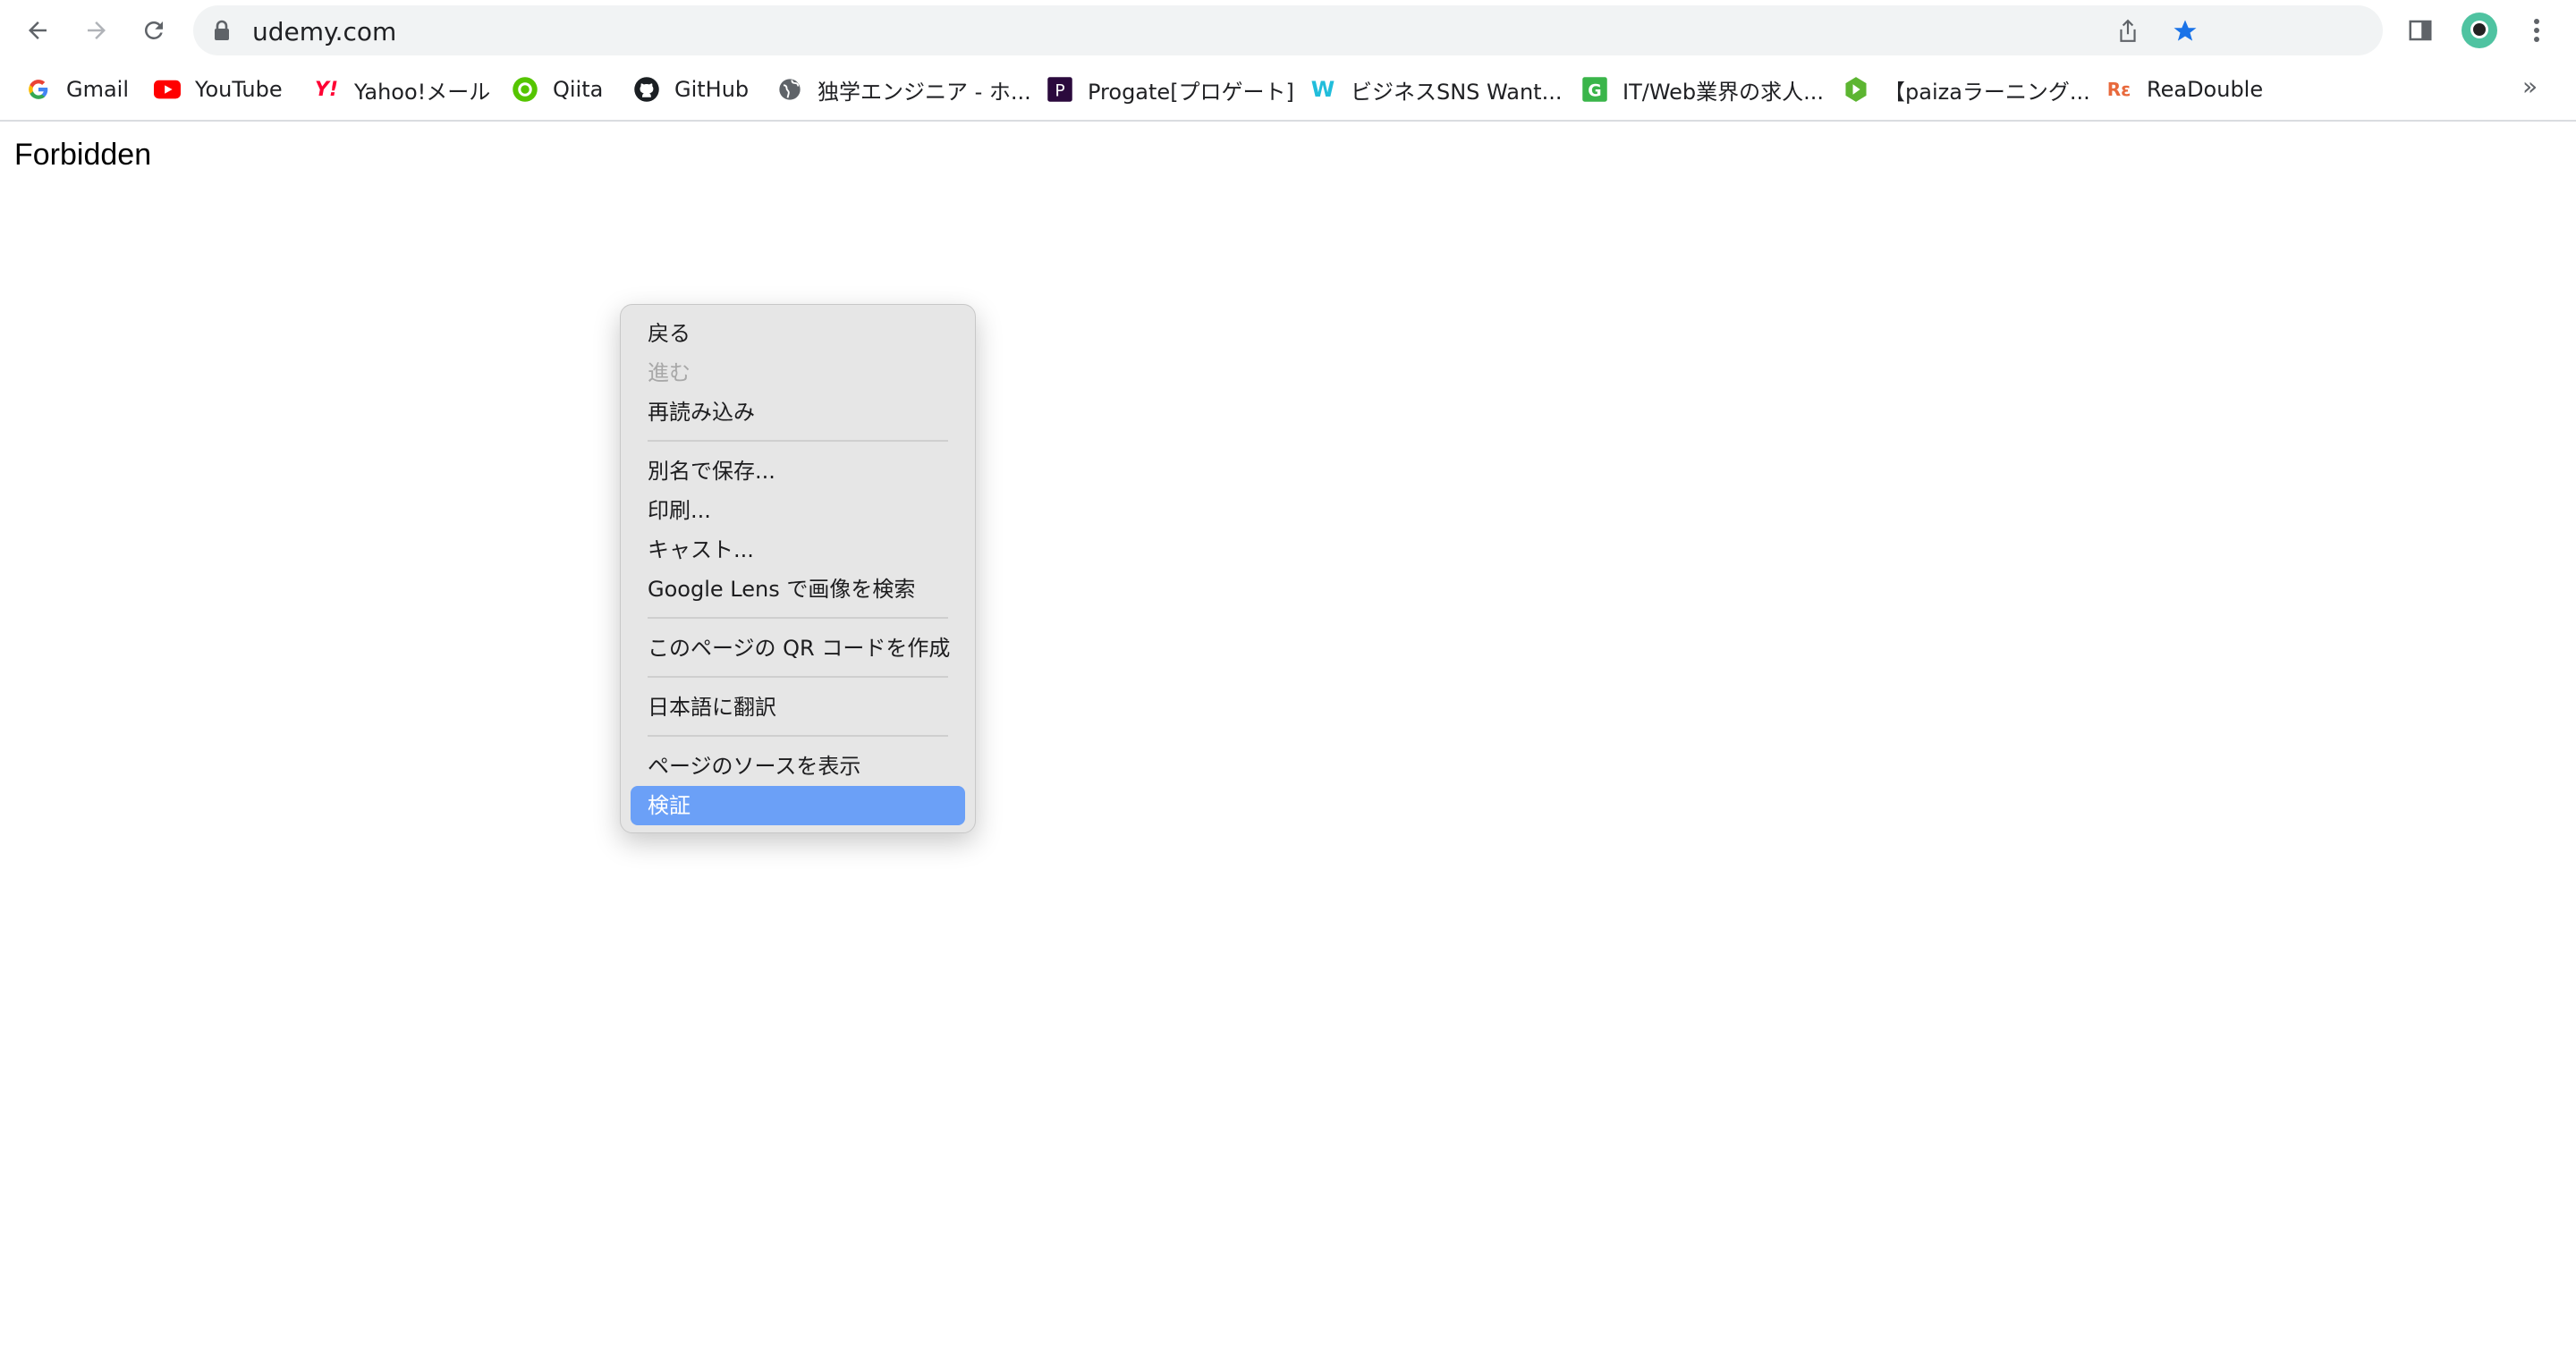 This screenshot has height=1368, width=2576. I want to click on menu-item-translate: 日本語に翻訳, so click(712, 707).